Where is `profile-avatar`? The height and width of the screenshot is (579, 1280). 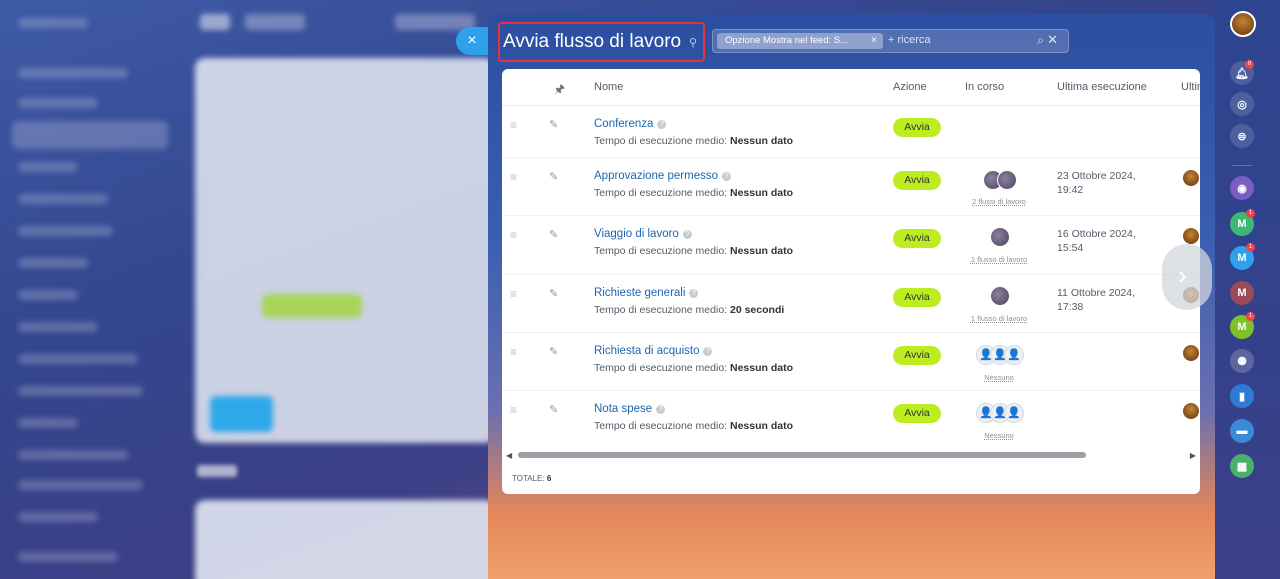 profile-avatar is located at coordinates (1243, 24).